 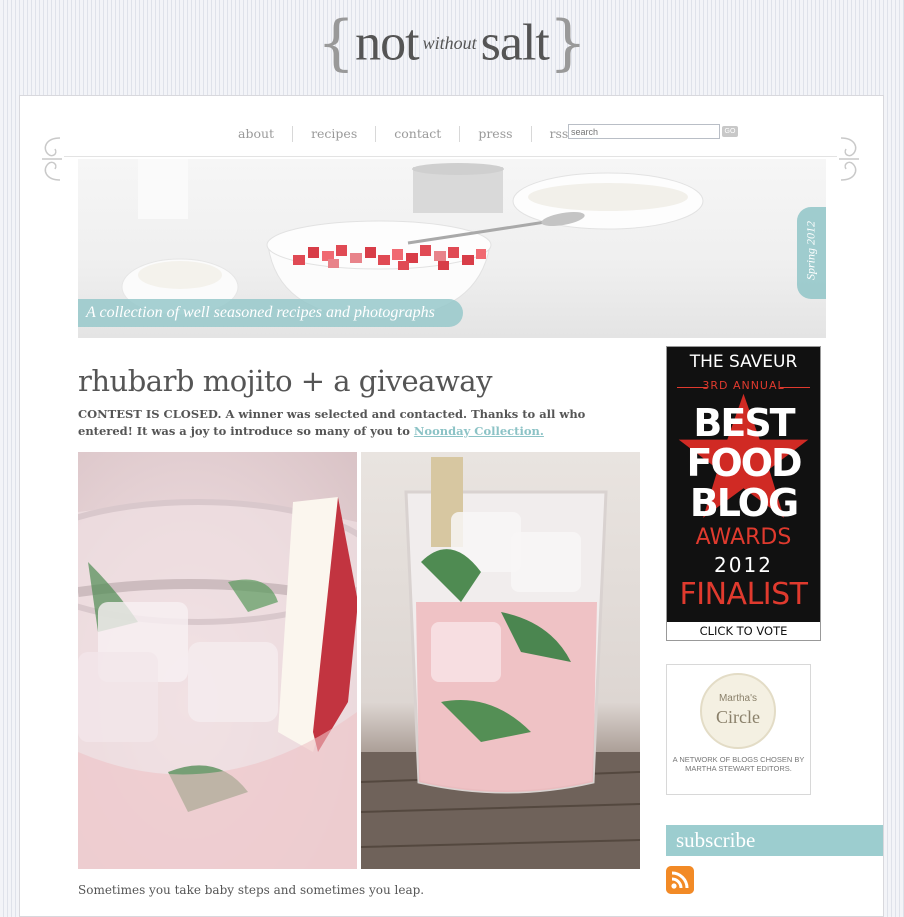 I want to click on saveur-awards: AWARDS, so click(x=743, y=537).